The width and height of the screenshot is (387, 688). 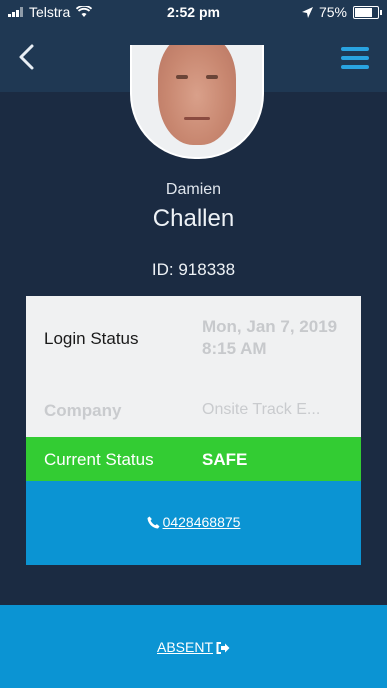 What do you see at coordinates (193, 189) in the screenshot?
I see `first-name: Damien` at bounding box center [193, 189].